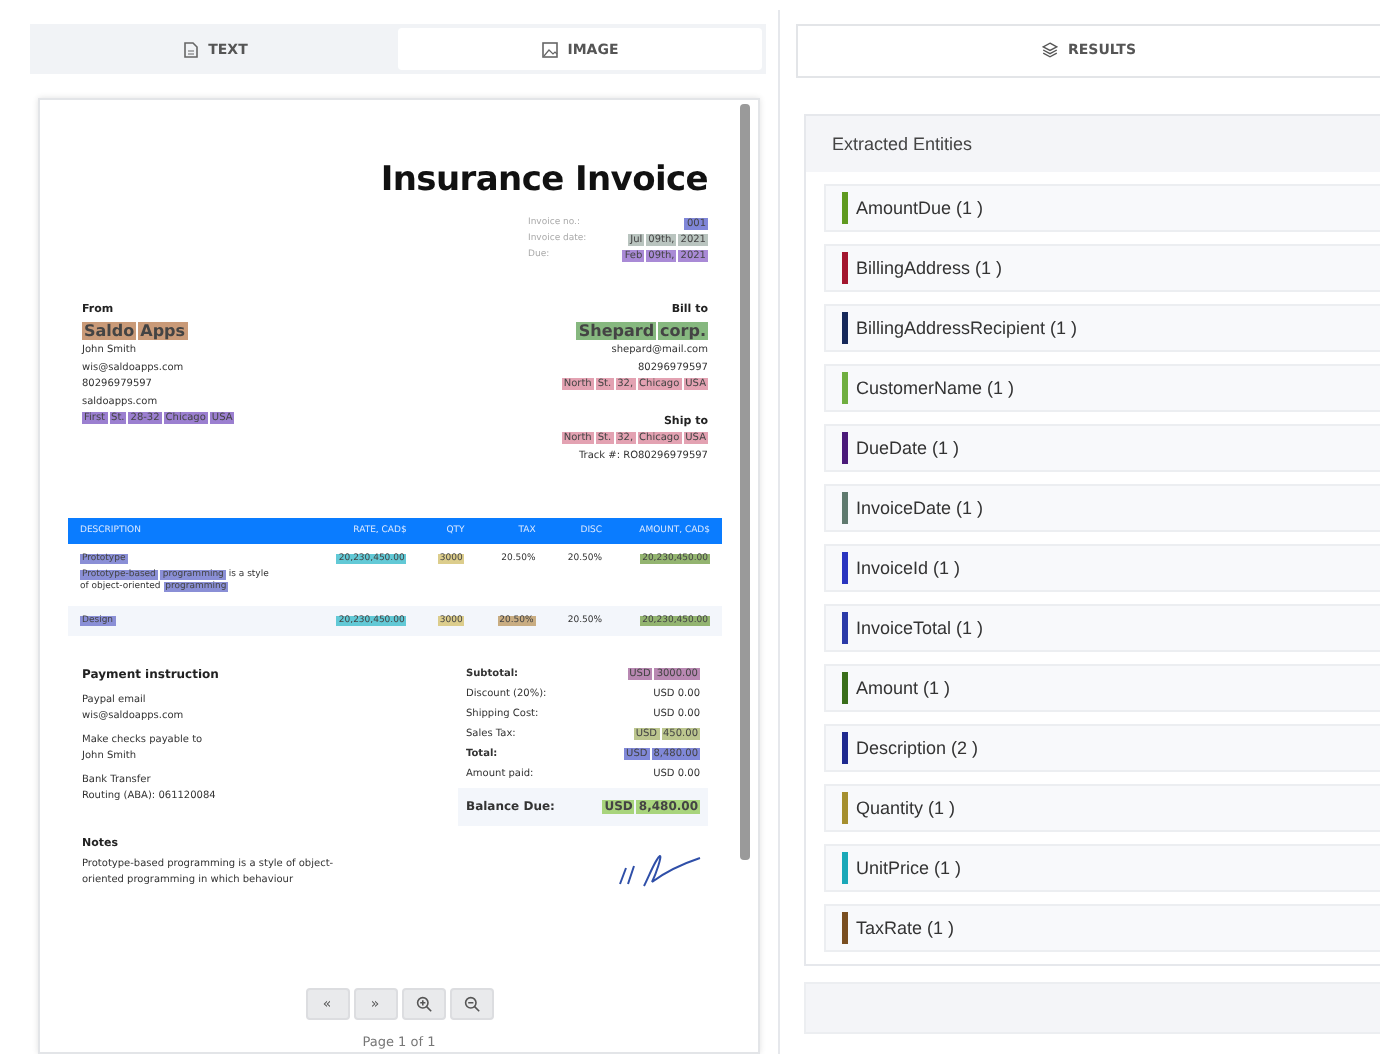 This screenshot has width=1380, height=1054. I want to click on highlighted-token: corp., so click(683, 330).